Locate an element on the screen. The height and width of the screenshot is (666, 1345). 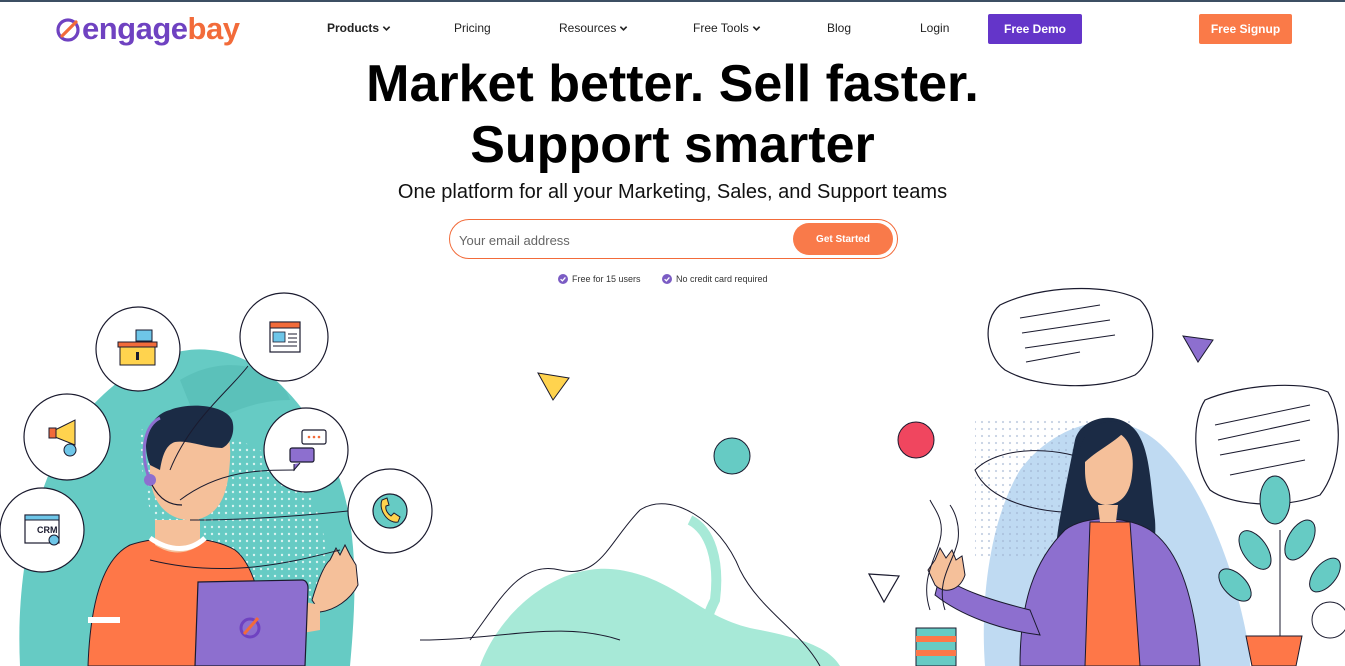
nav-products: Products is located at coordinates (359, 28).